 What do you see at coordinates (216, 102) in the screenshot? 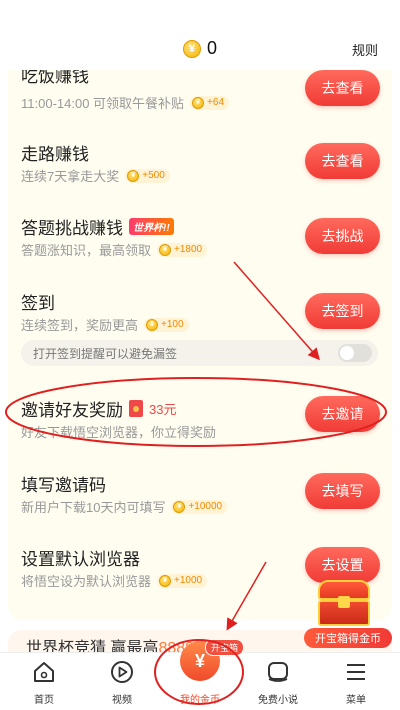
I see `reward-value: +64` at bounding box center [216, 102].